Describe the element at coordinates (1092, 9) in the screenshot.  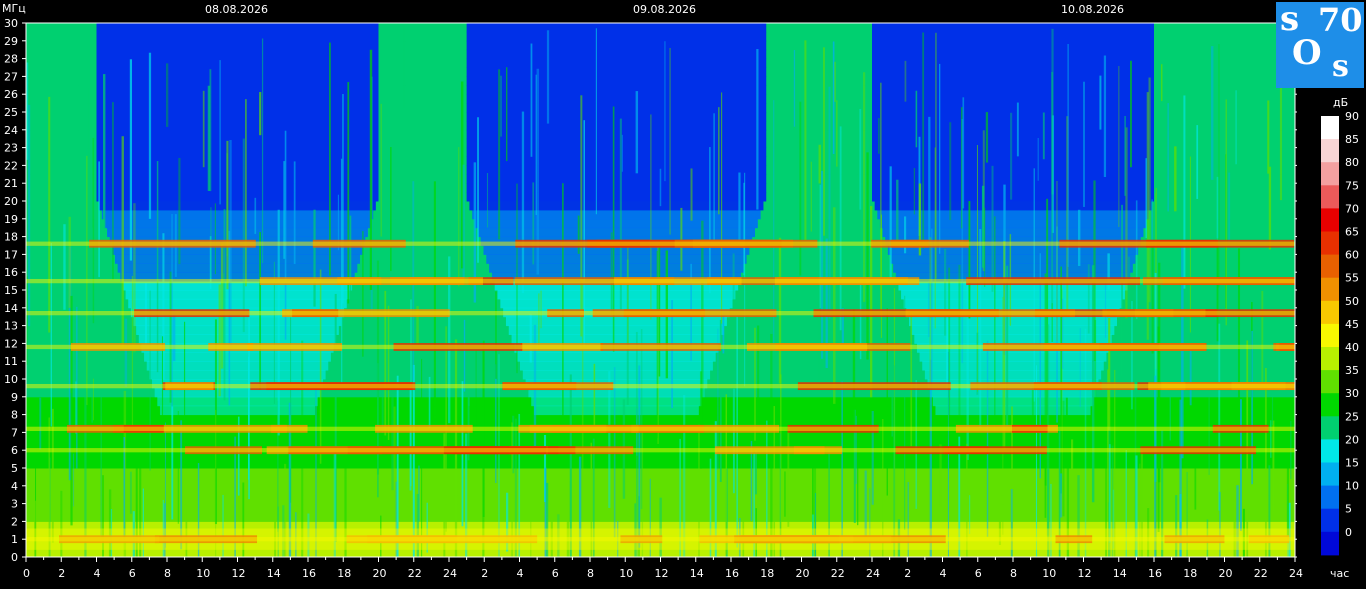
I see `date-label-3: 10.08.2026` at that location.